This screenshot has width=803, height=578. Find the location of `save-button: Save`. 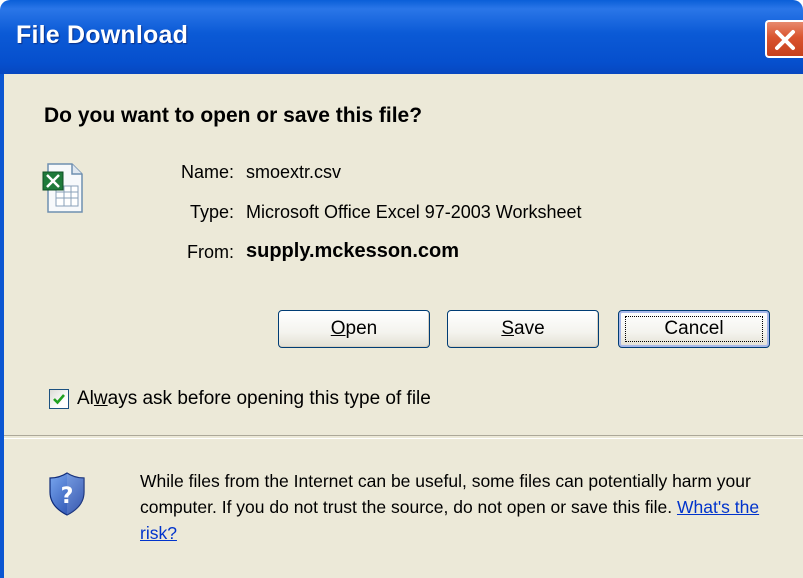

save-button: Save is located at coordinates (523, 329).